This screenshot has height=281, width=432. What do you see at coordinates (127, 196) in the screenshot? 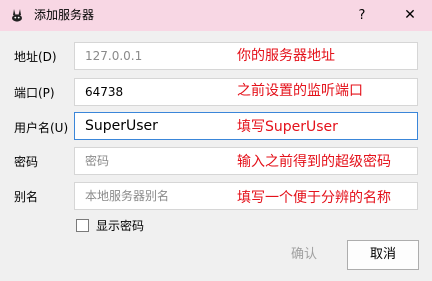
I see `alias-placeholder: 本地服务器别名` at bounding box center [127, 196].